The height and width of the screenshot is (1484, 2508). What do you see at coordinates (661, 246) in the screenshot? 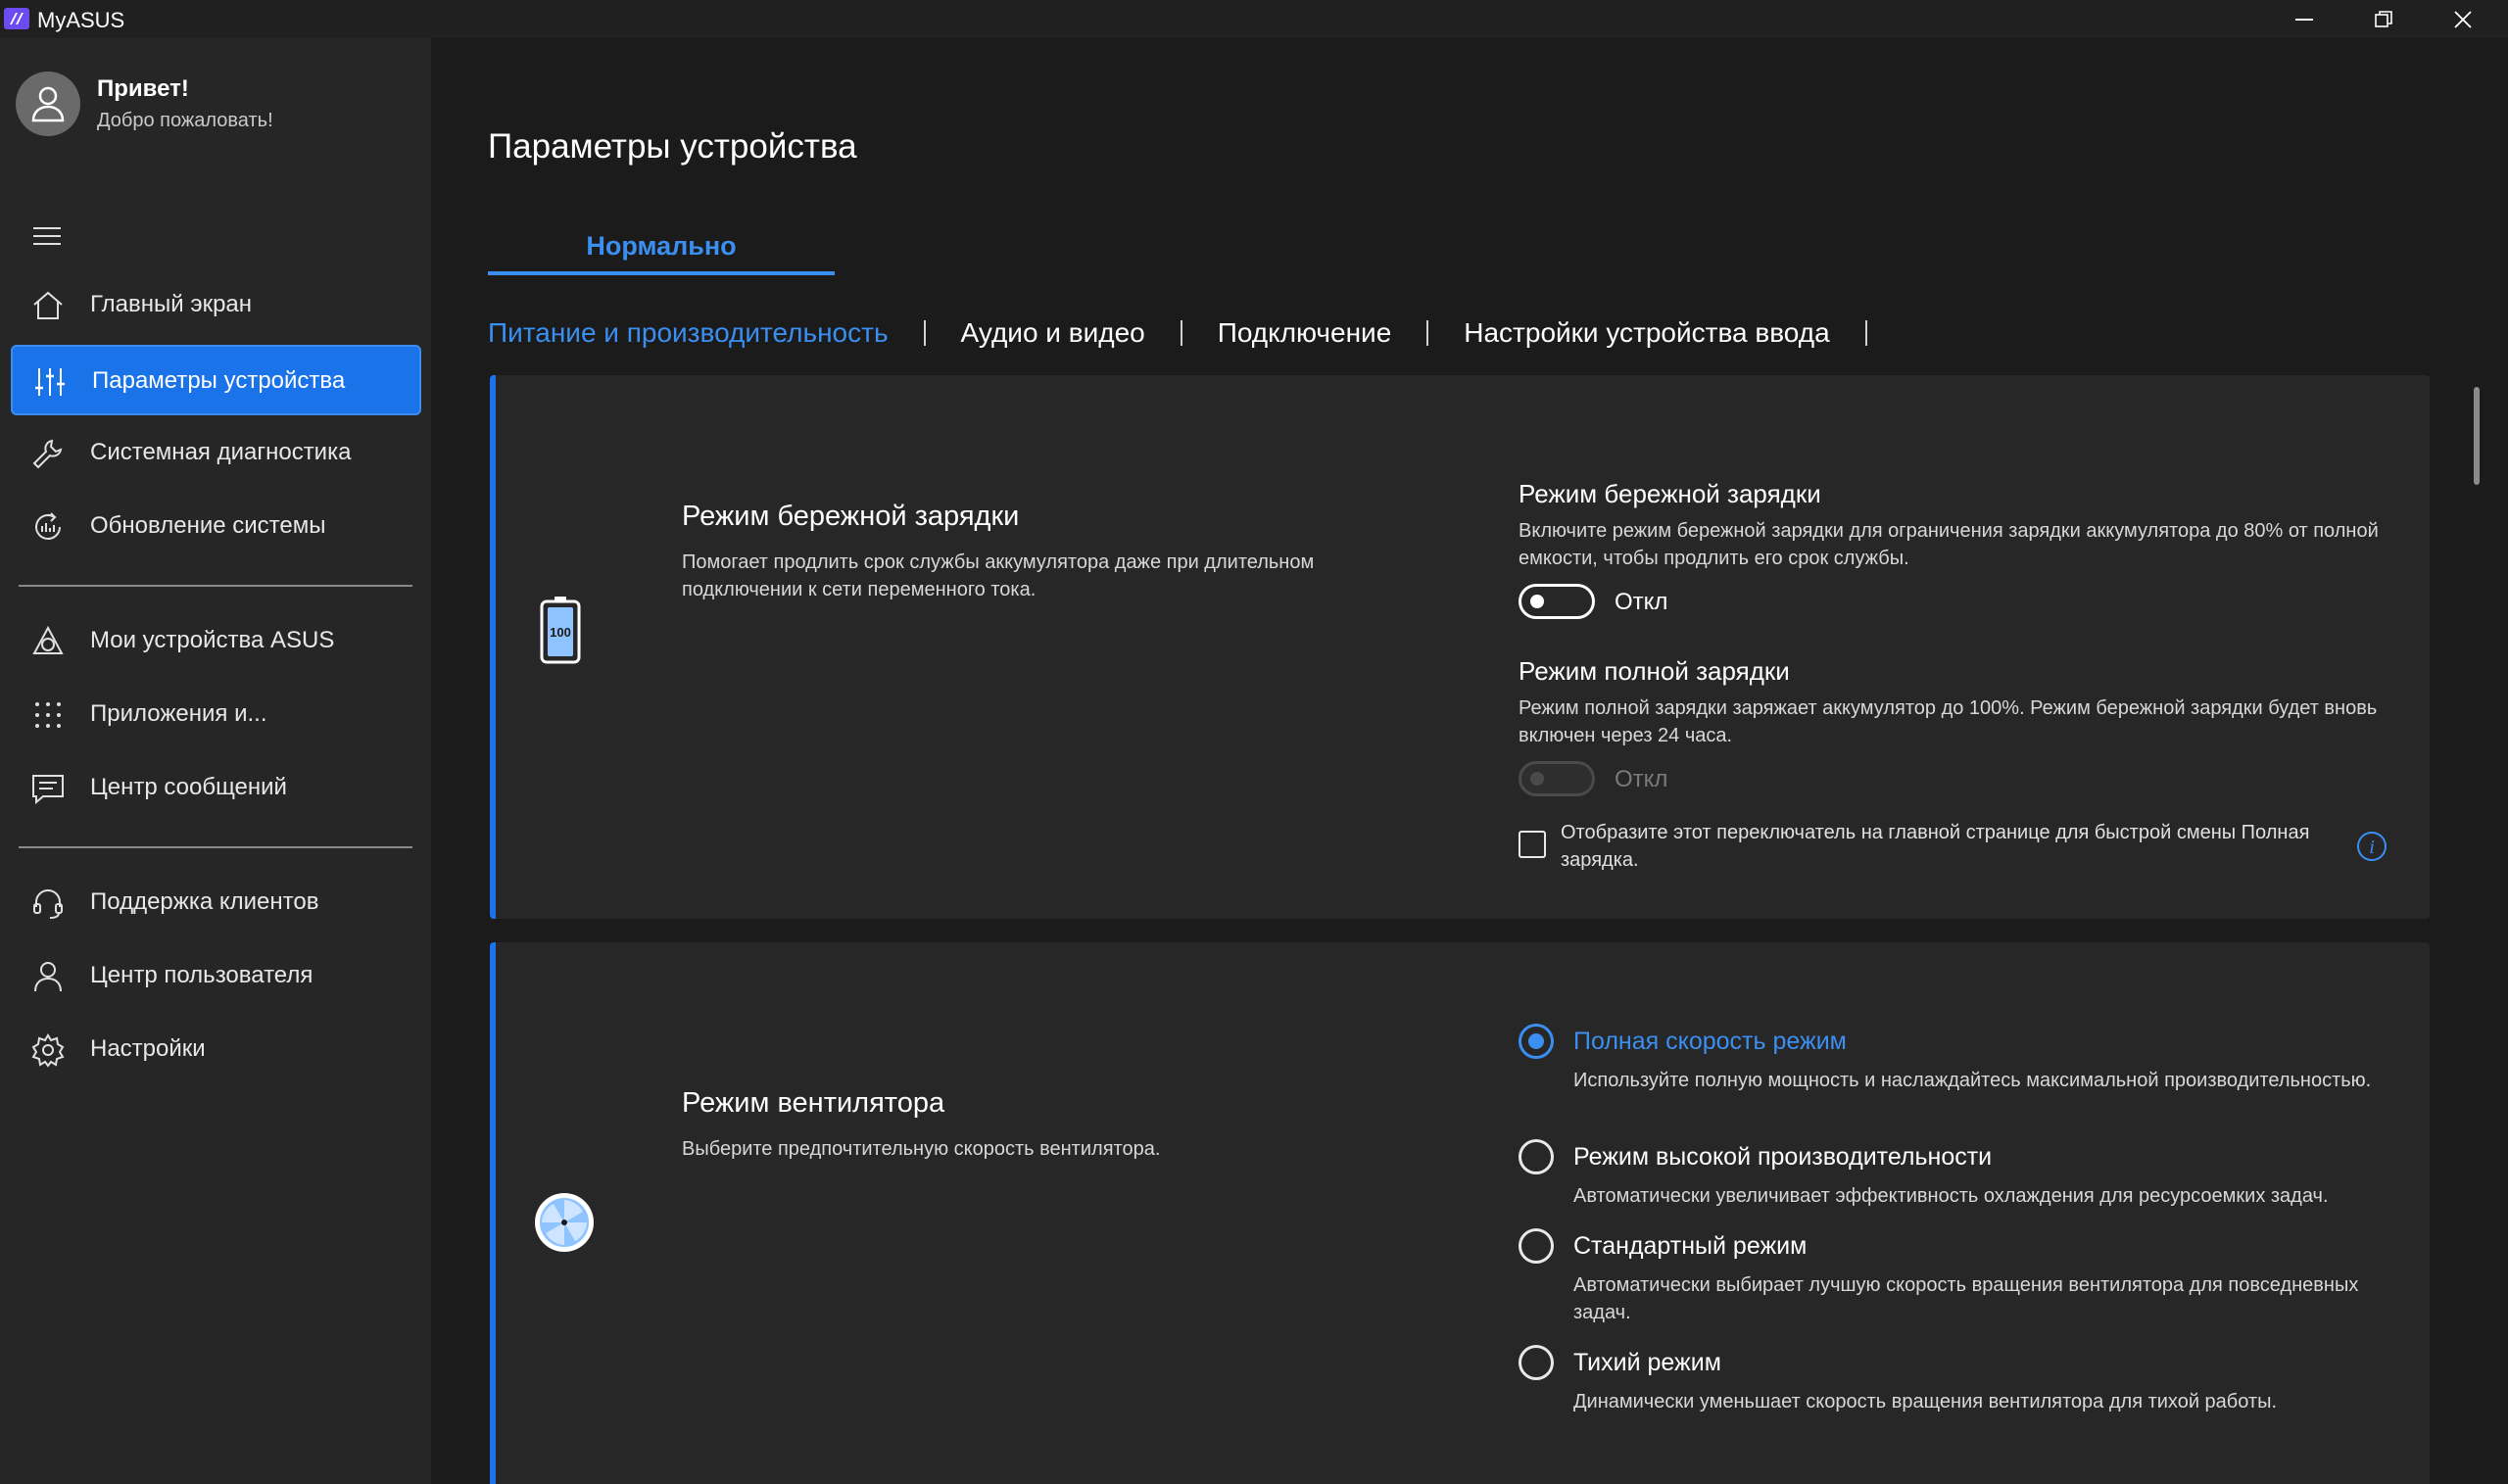
I see `tab-normal-label: Нормально` at bounding box center [661, 246].